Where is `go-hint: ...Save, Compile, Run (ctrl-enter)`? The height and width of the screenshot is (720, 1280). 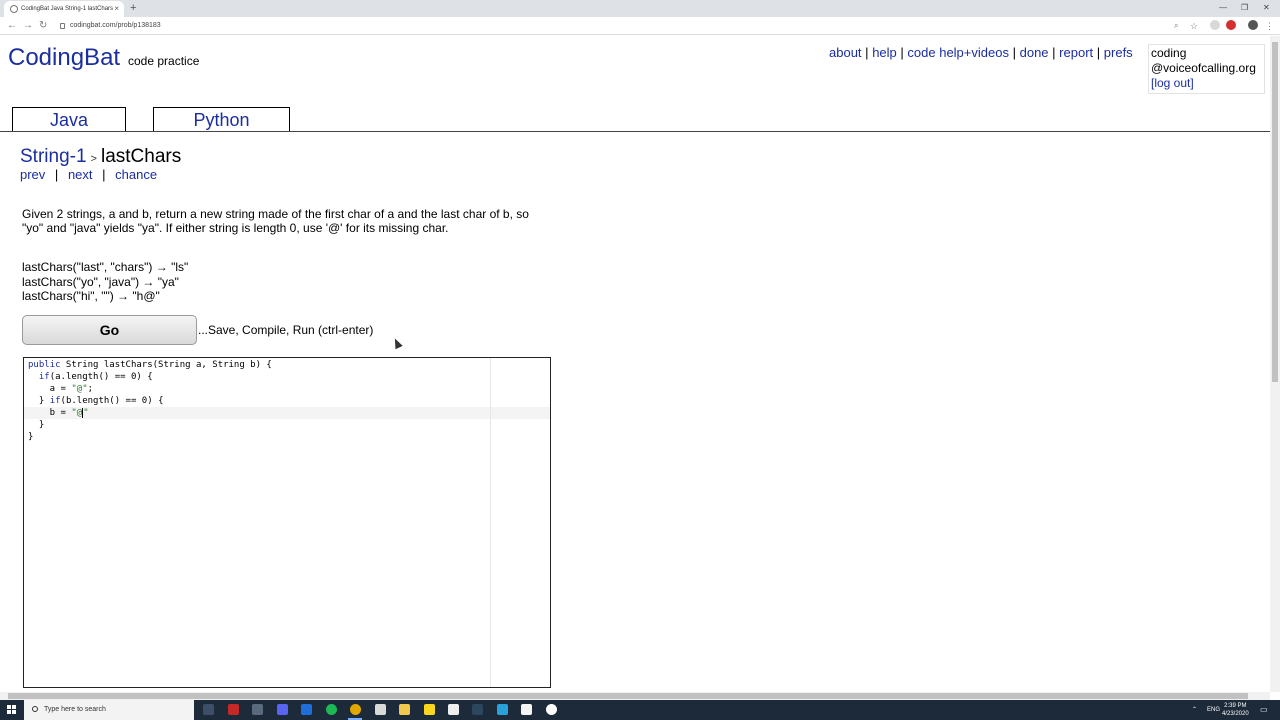 go-hint: ...Save, Compile, Run (ctrl-enter) is located at coordinates (286, 330).